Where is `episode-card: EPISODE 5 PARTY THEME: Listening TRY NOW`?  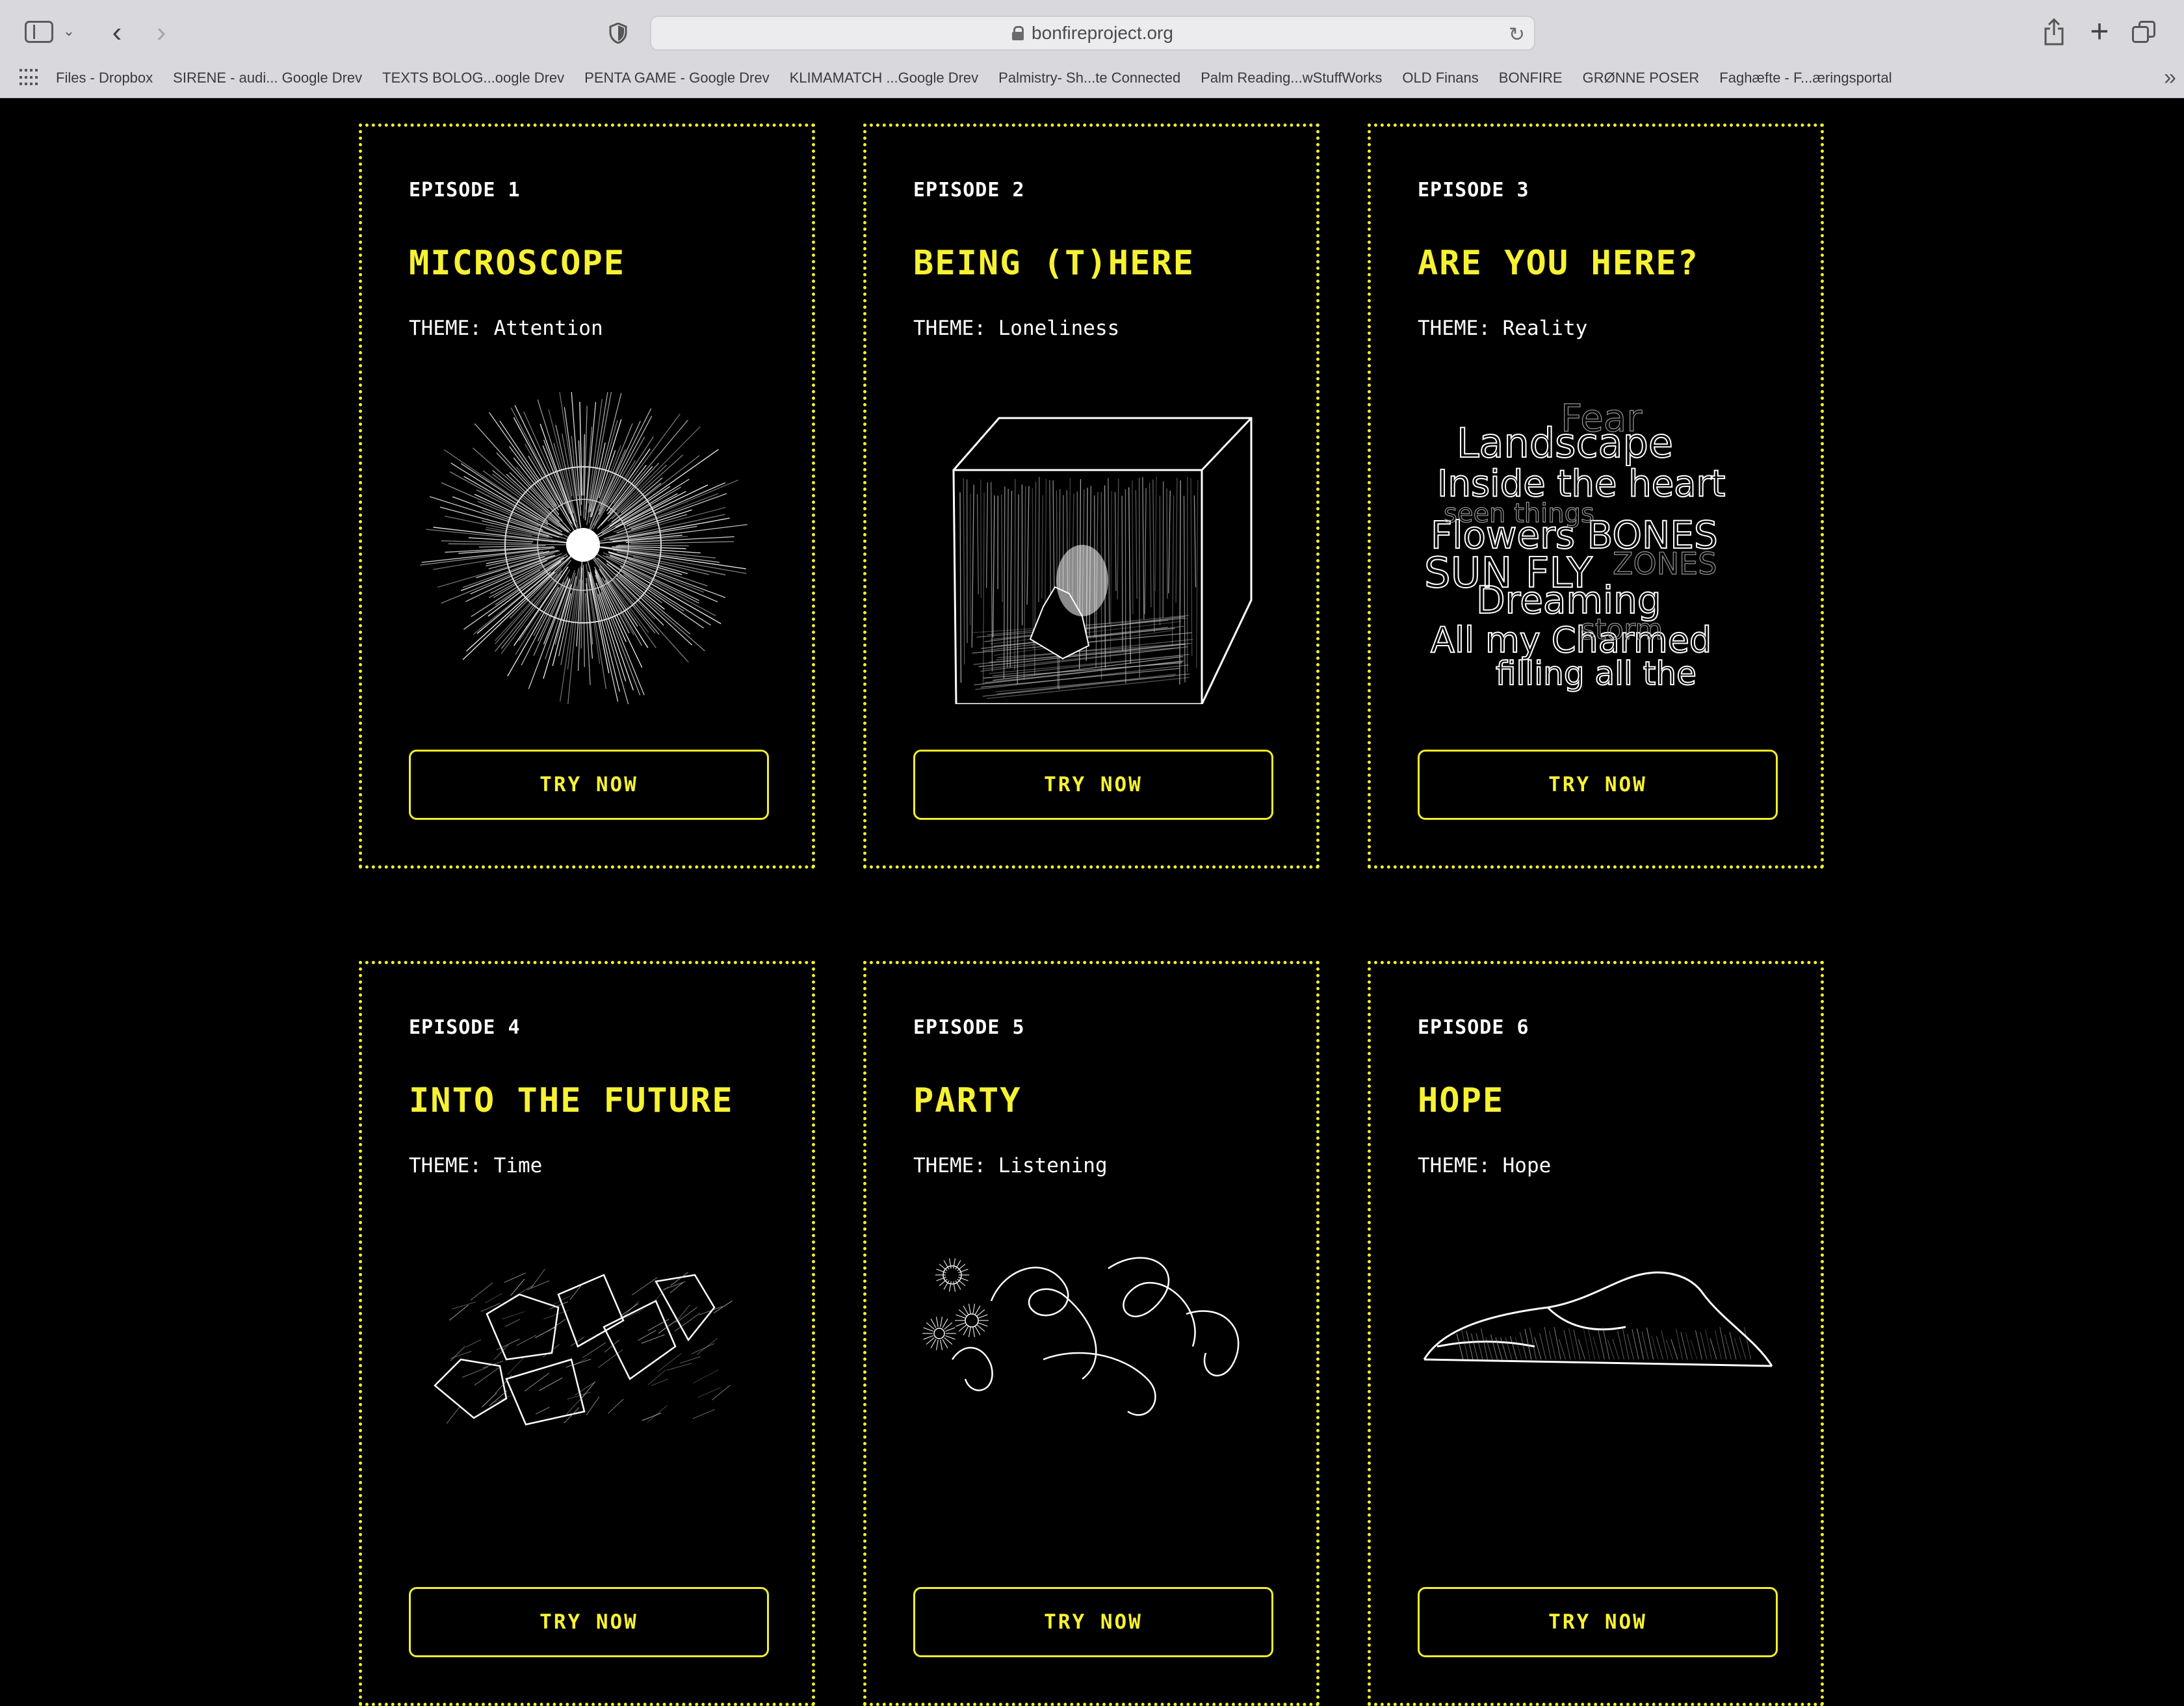 episode-card: EPISODE 5 PARTY THEME: Listening TRY NOW is located at coordinates (1091, 1333).